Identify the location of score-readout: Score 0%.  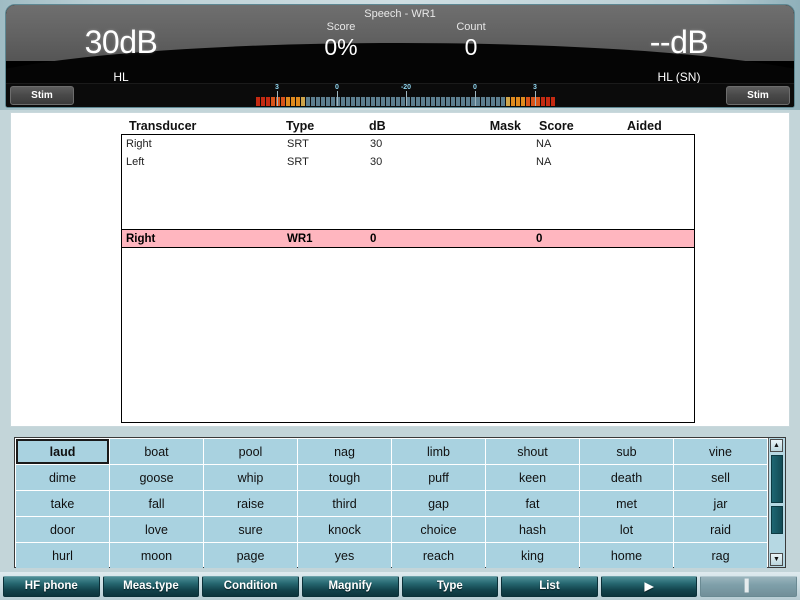
(341, 40).